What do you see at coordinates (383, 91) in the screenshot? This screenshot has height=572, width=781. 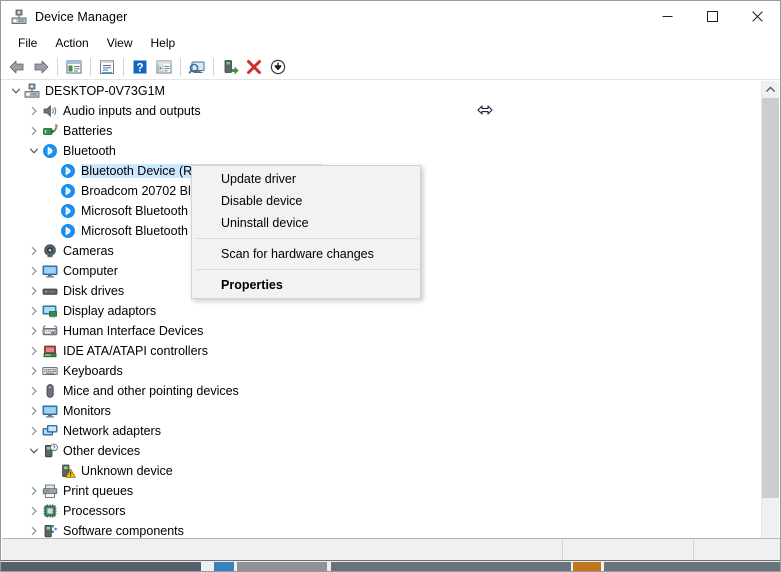 I see `tree-item: DESKTOP-0V73G1M` at bounding box center [383, 91].